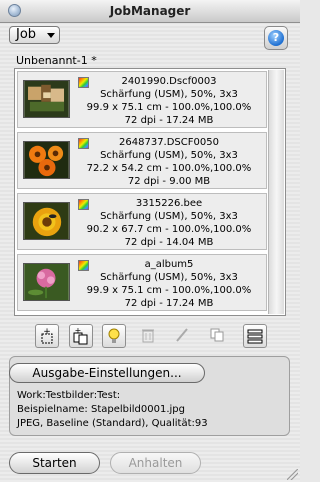  I want to click on trash-icon, so click(148, 336).